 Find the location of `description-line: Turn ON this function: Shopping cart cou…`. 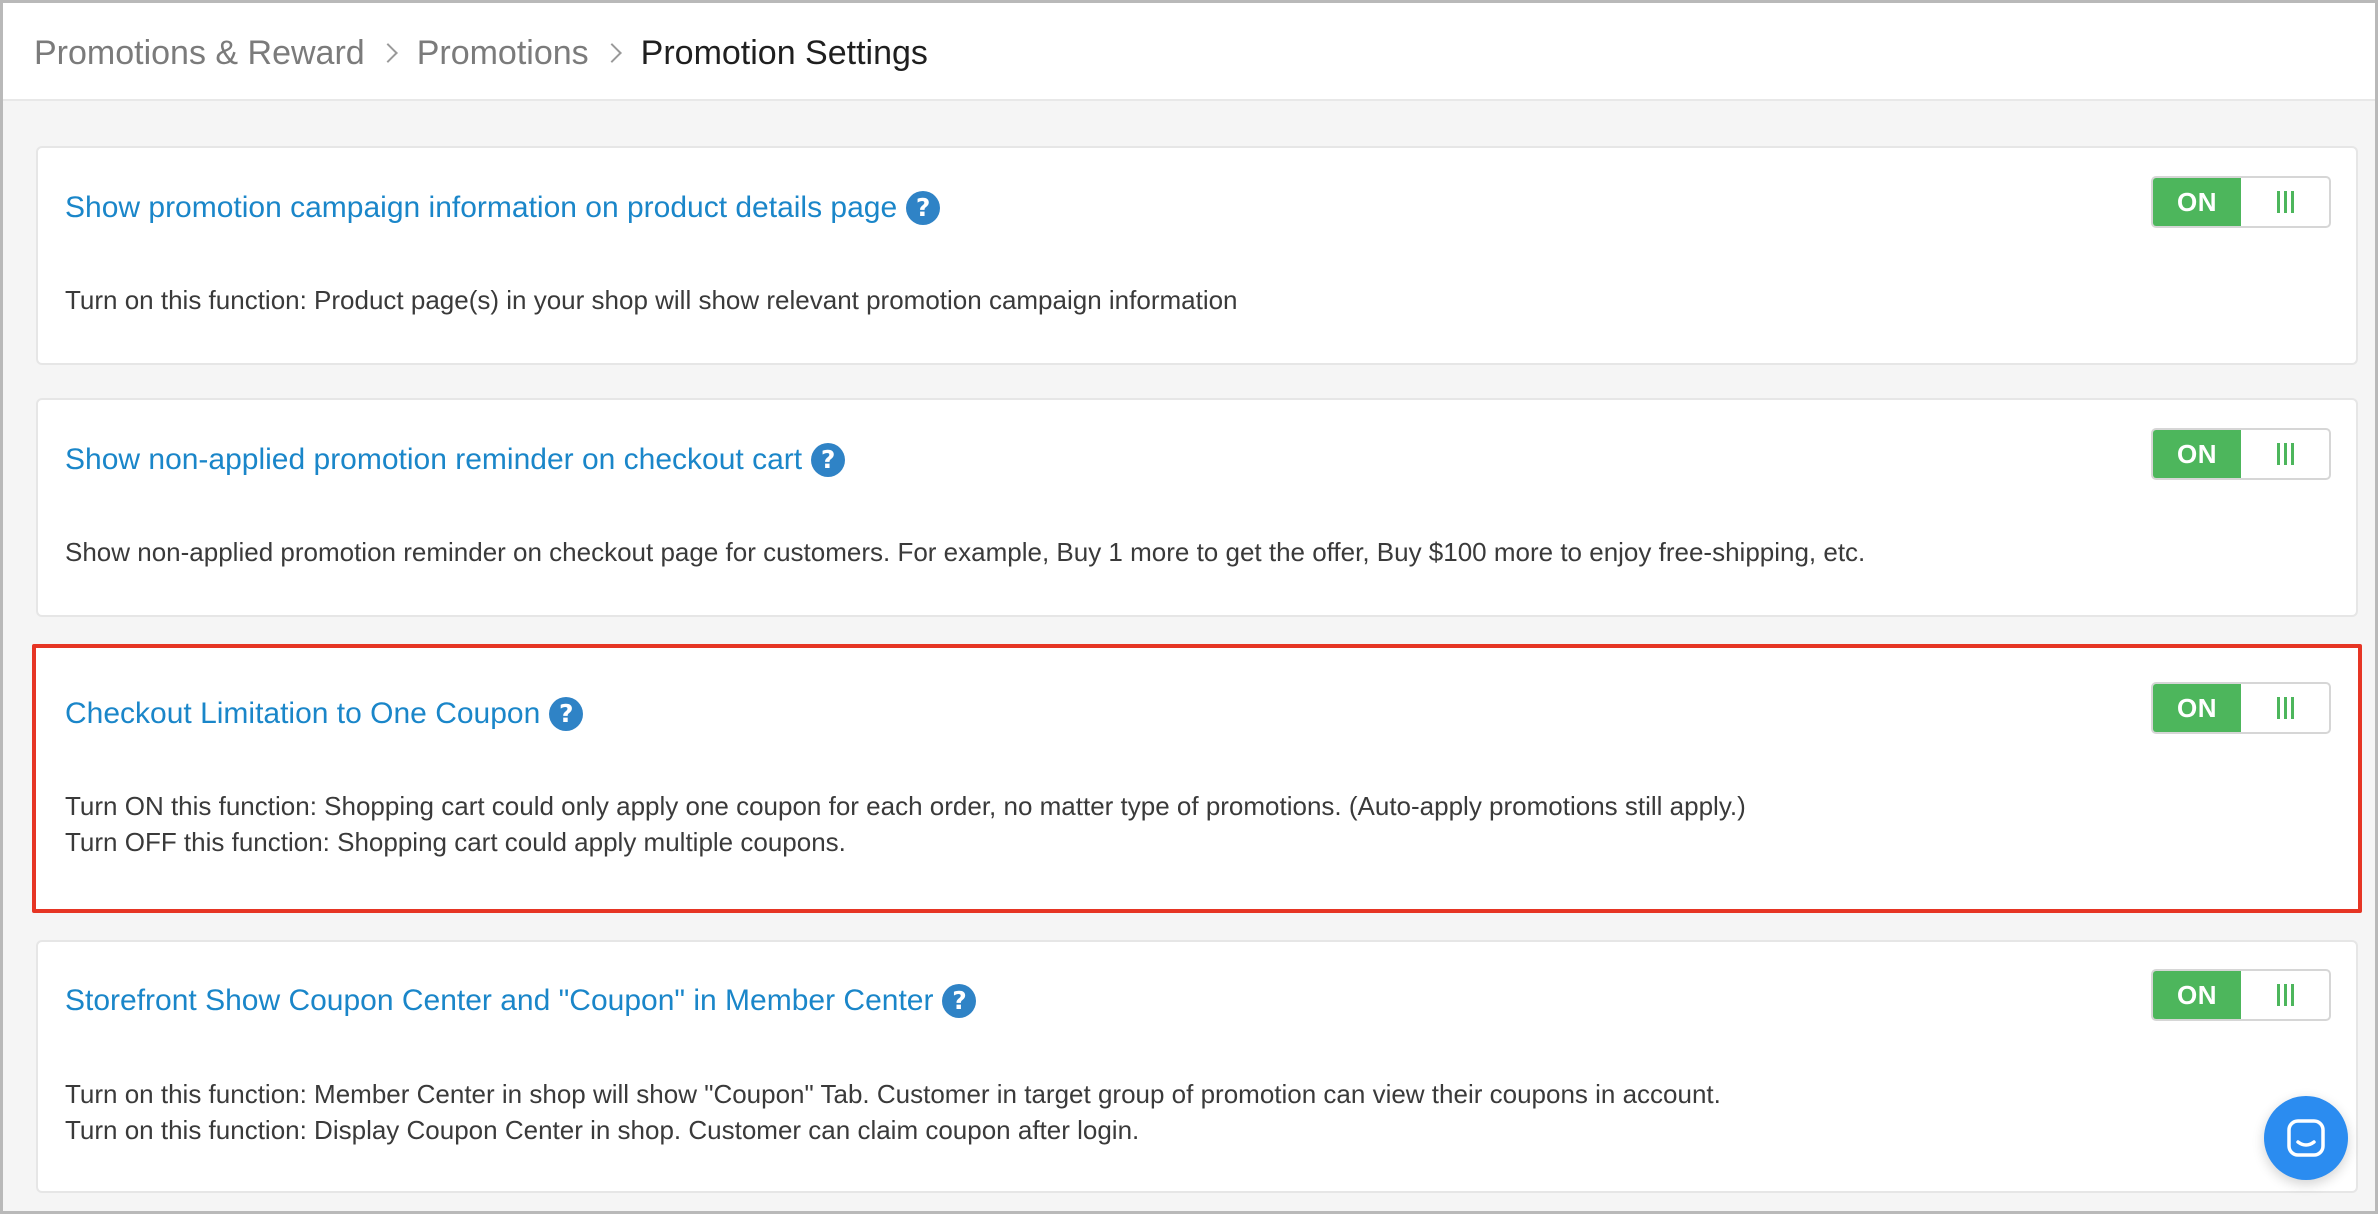

description-line: Turn ON this function: Shopping cart cou… is located at coordinates (905, 806).